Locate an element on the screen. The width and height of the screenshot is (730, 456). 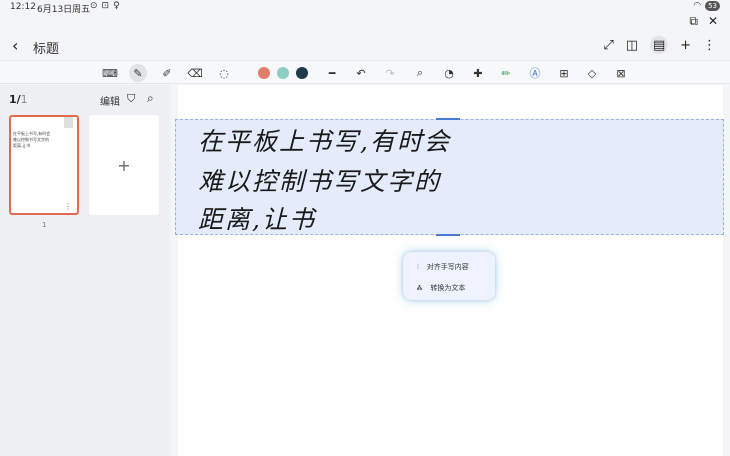
pen-add-icon: ✚ is located at coordinates (478, 73).